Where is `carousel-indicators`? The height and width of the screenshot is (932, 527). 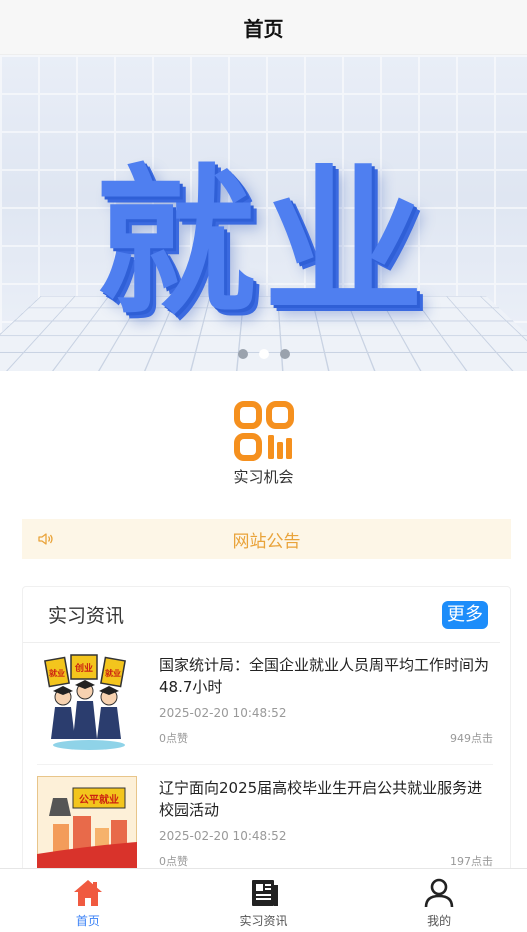
carousel-indicators is located at coordinates (263, 354).